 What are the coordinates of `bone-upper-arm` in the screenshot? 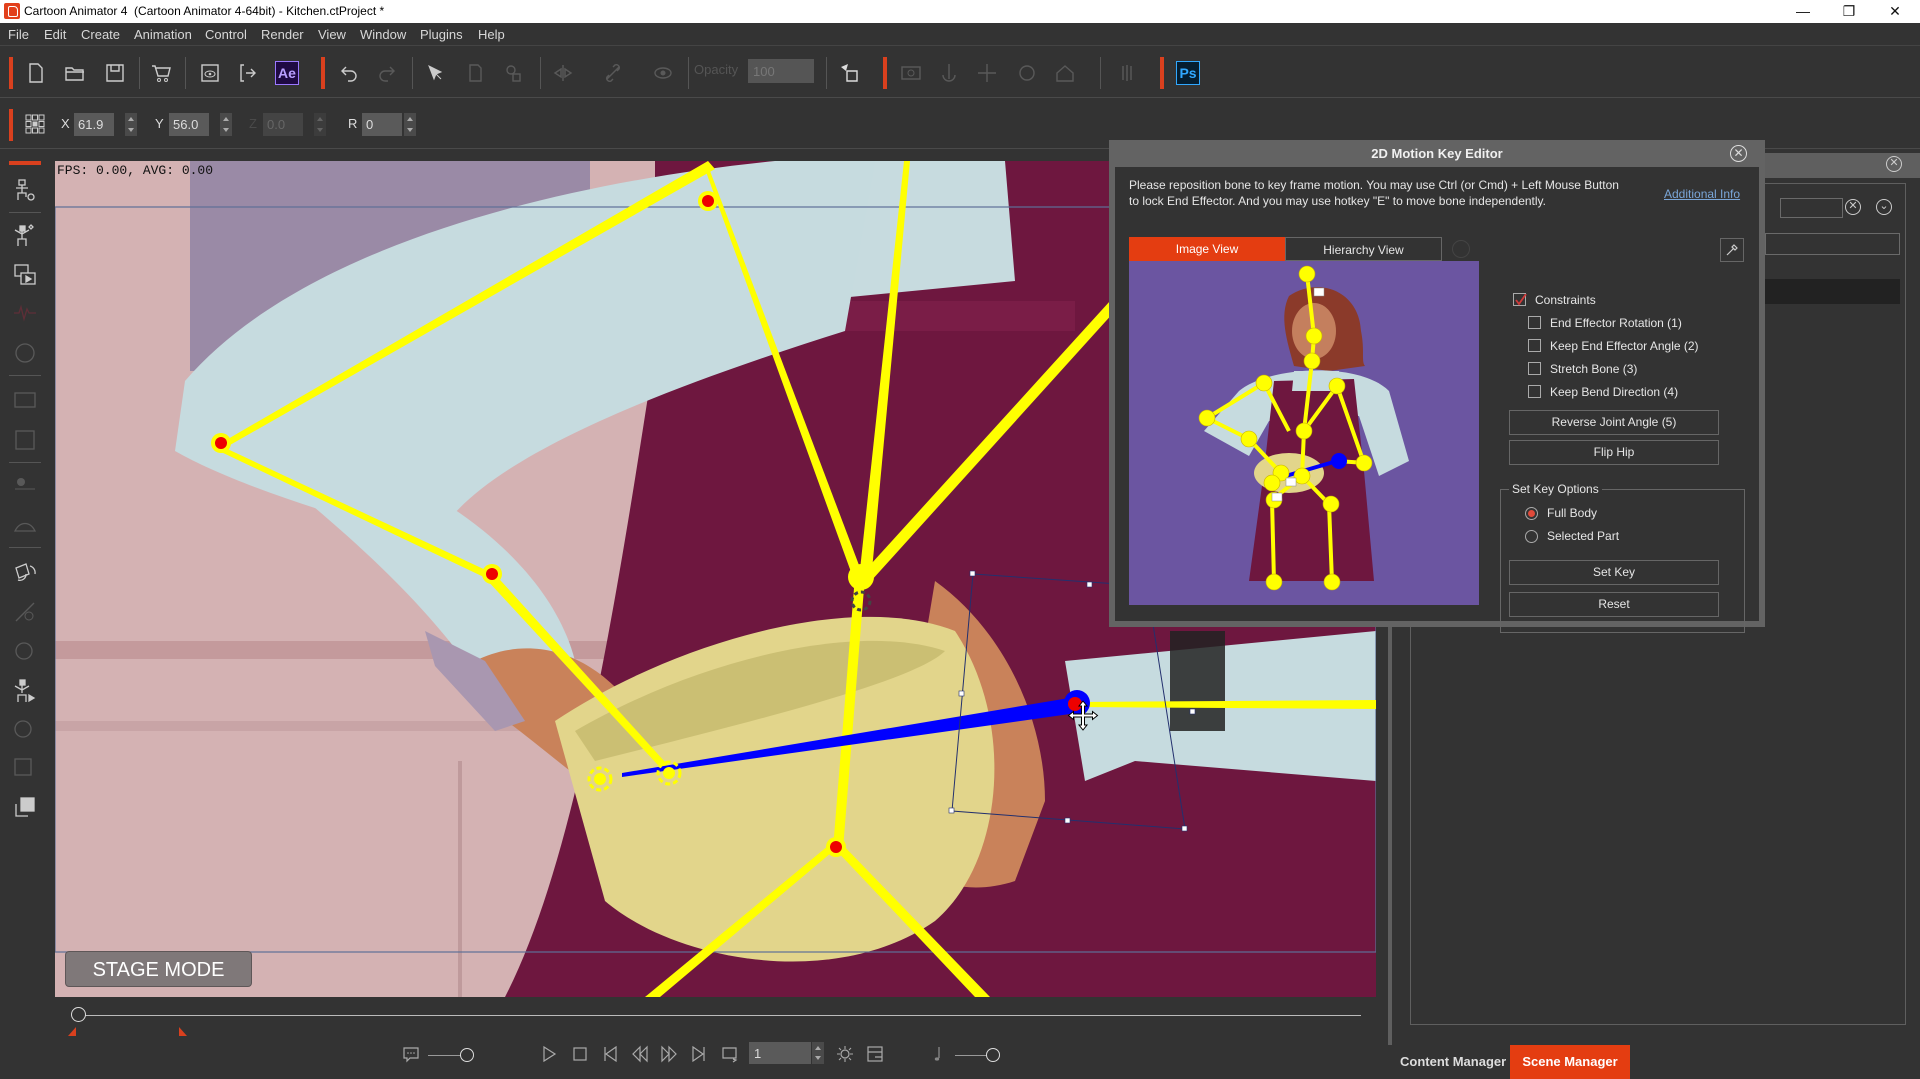 It's located at (468, 305).